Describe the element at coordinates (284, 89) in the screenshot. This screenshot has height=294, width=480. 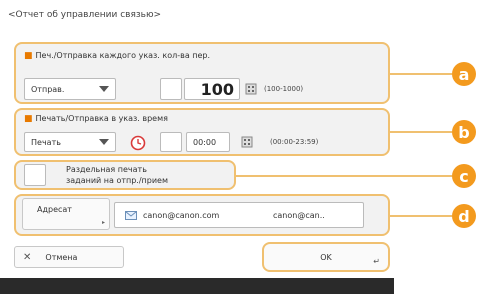
I see `page-count-range: (100-1000)` at that location.